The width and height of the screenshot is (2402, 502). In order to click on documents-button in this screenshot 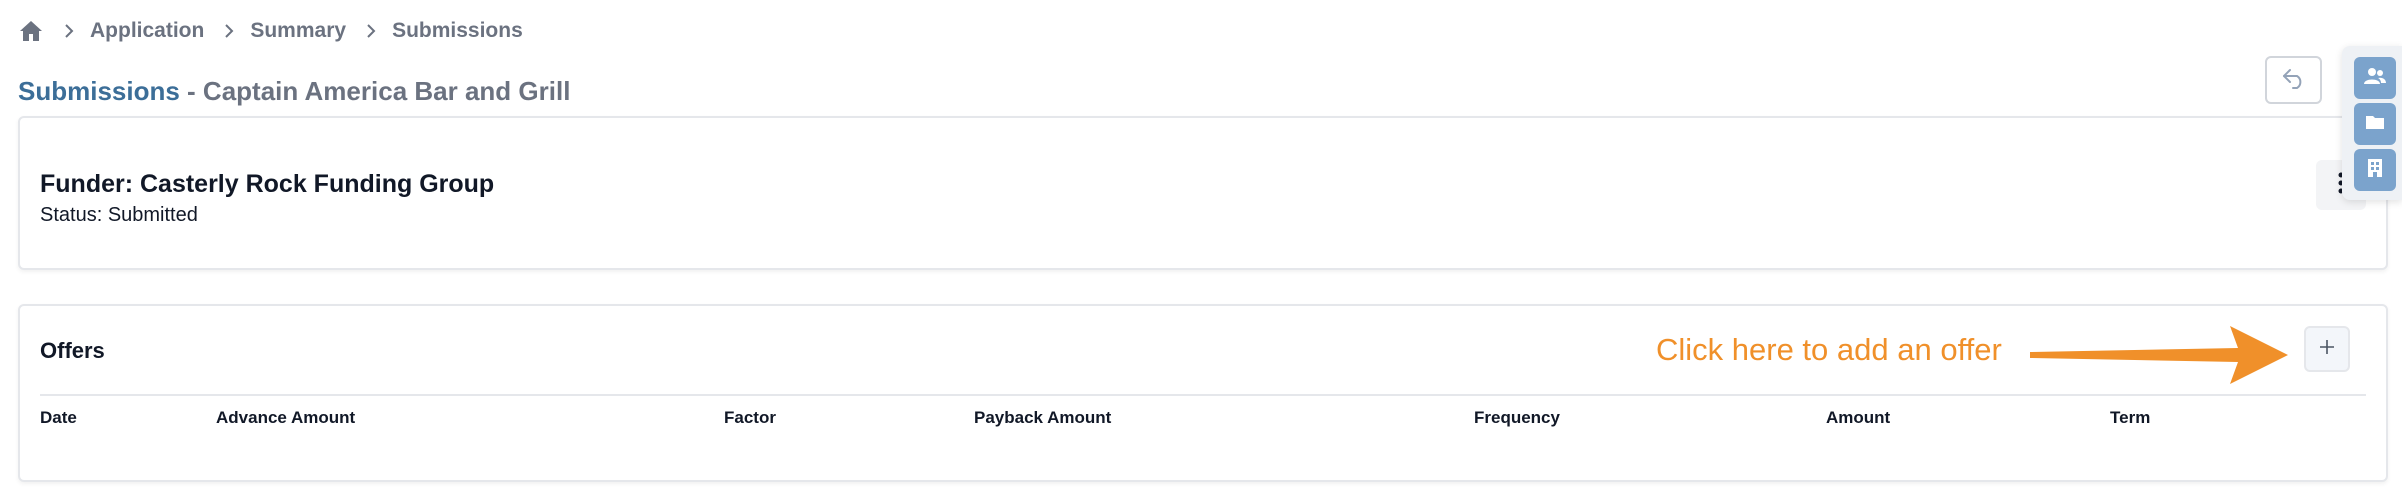, I will do `click(2375, 124)`.